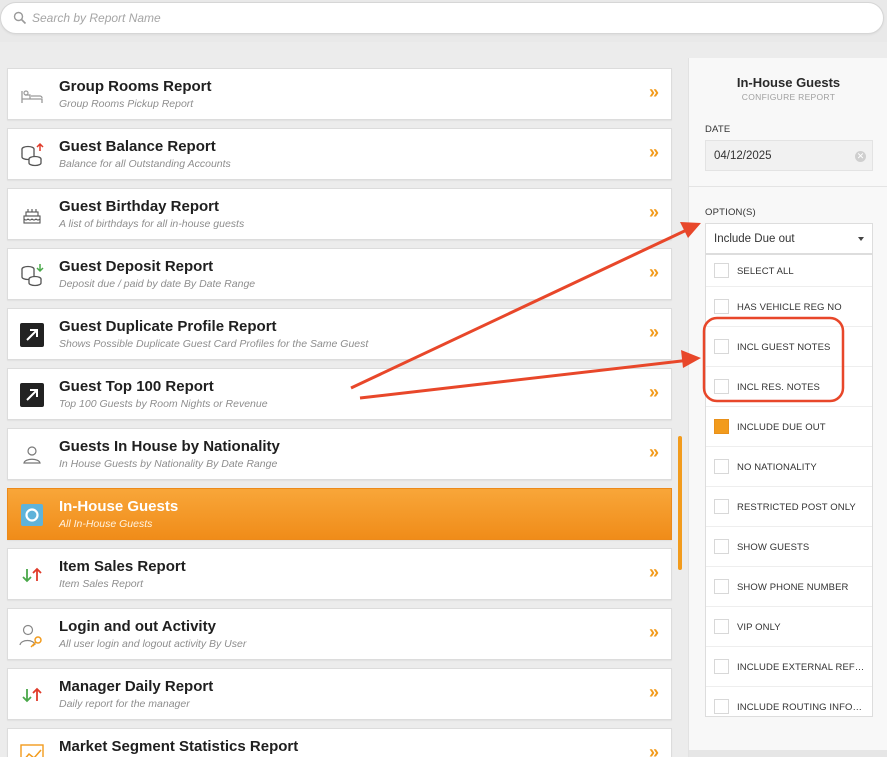 The image size is (887, 757). I want to click on option-label: HAS VEHICLE REG NO, so click(789, 307).